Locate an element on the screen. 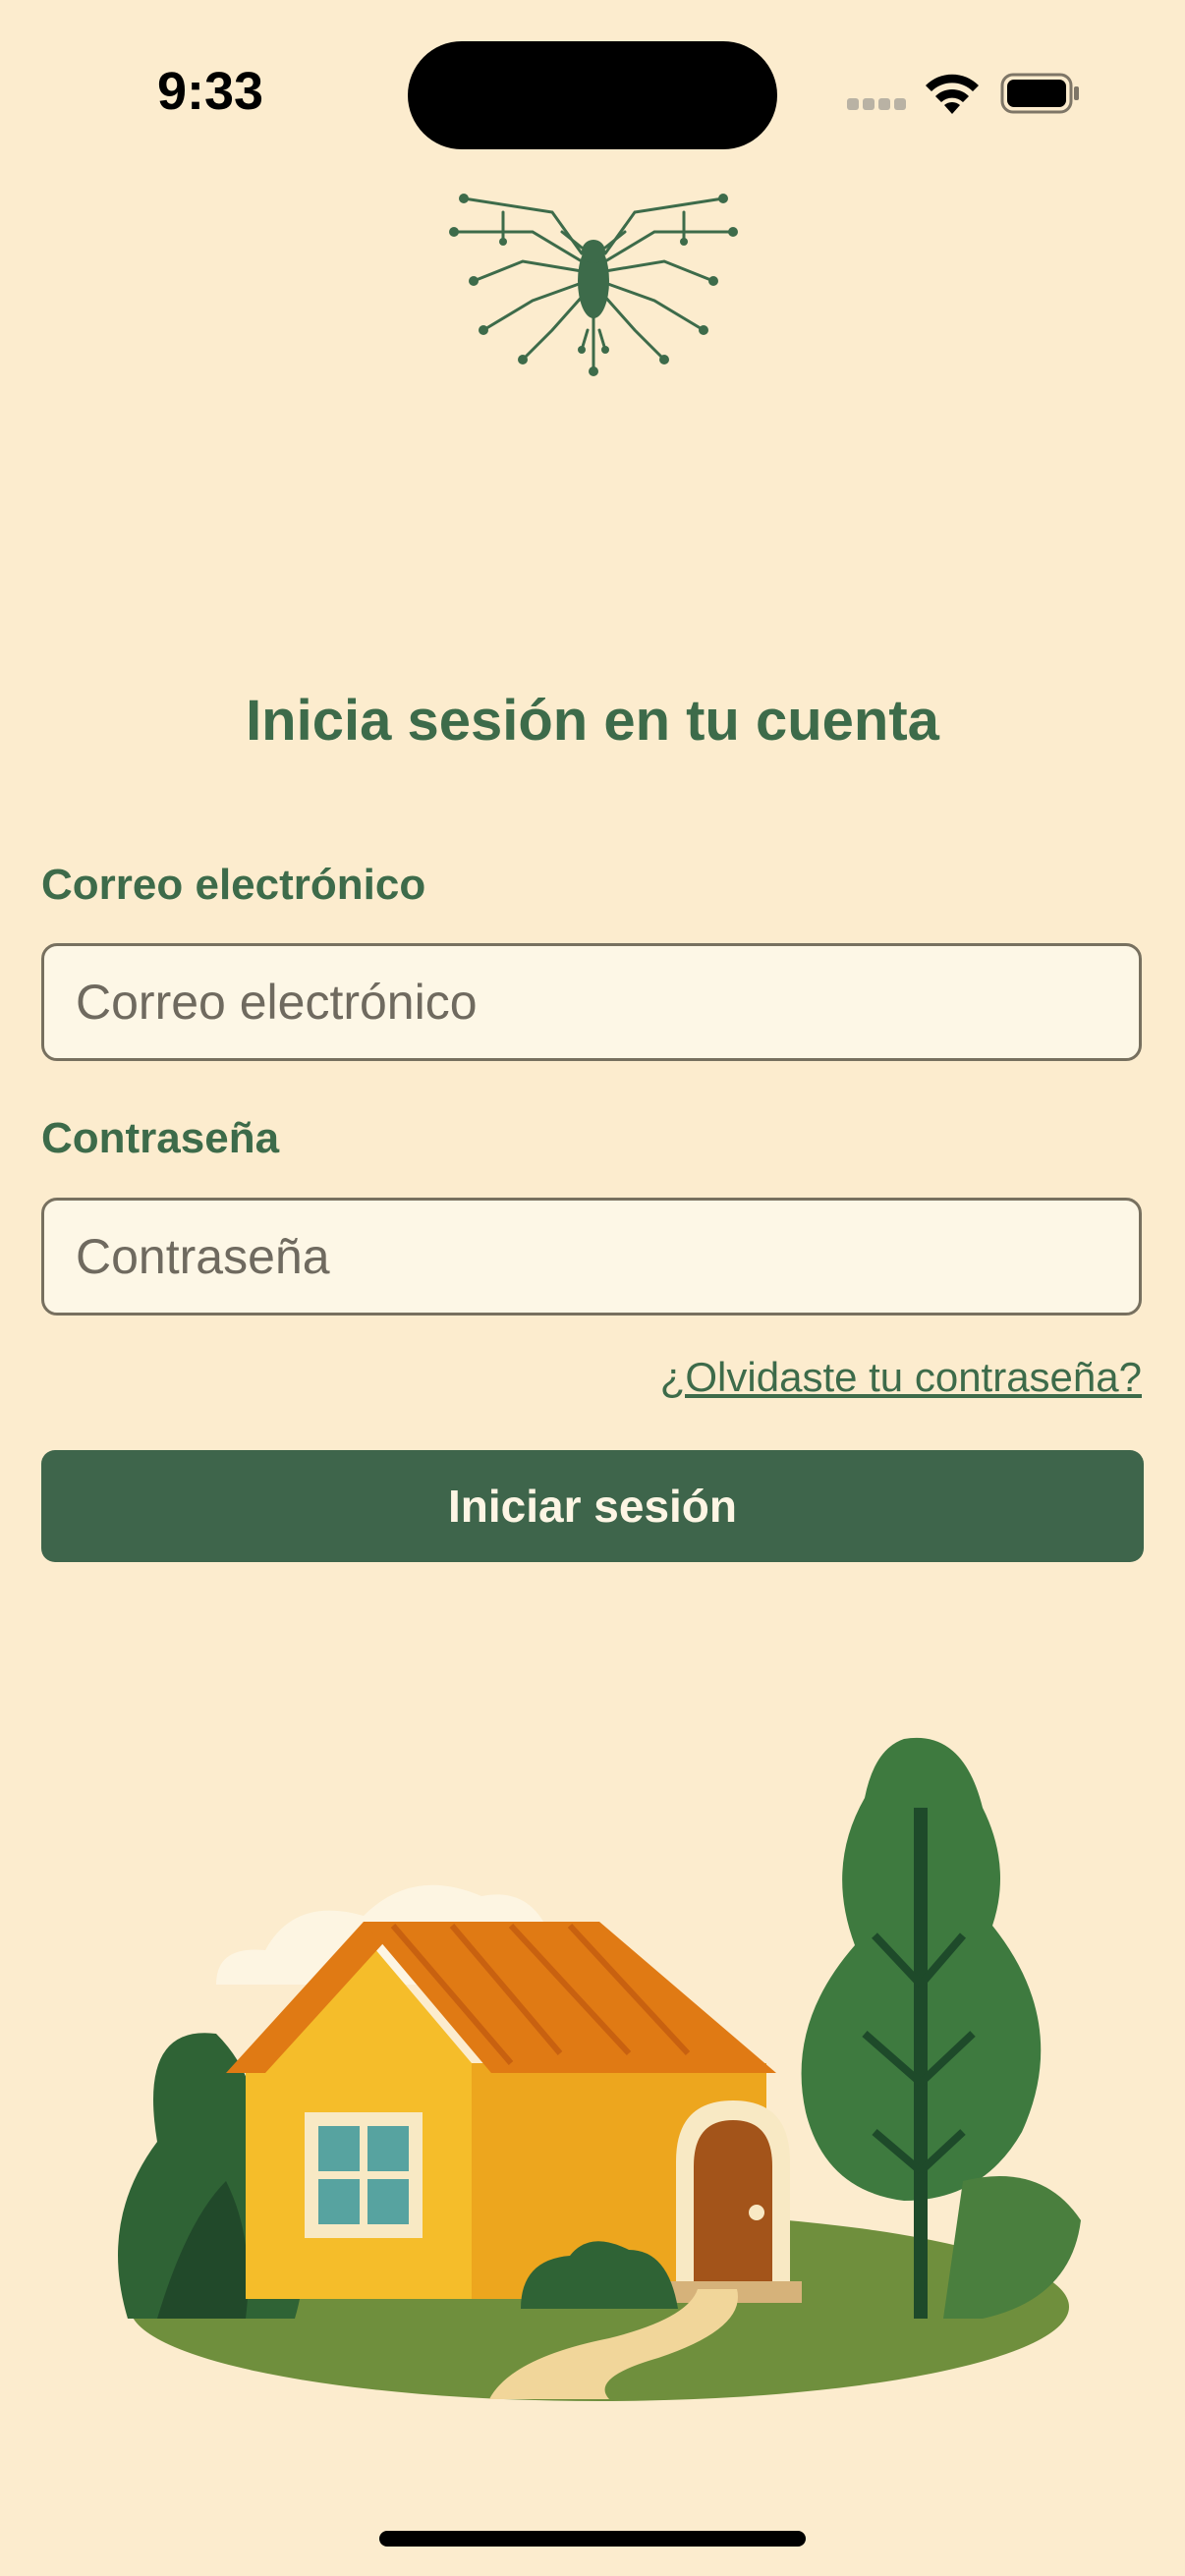  status-time: 9:33 is located at coordinates (211, 91).